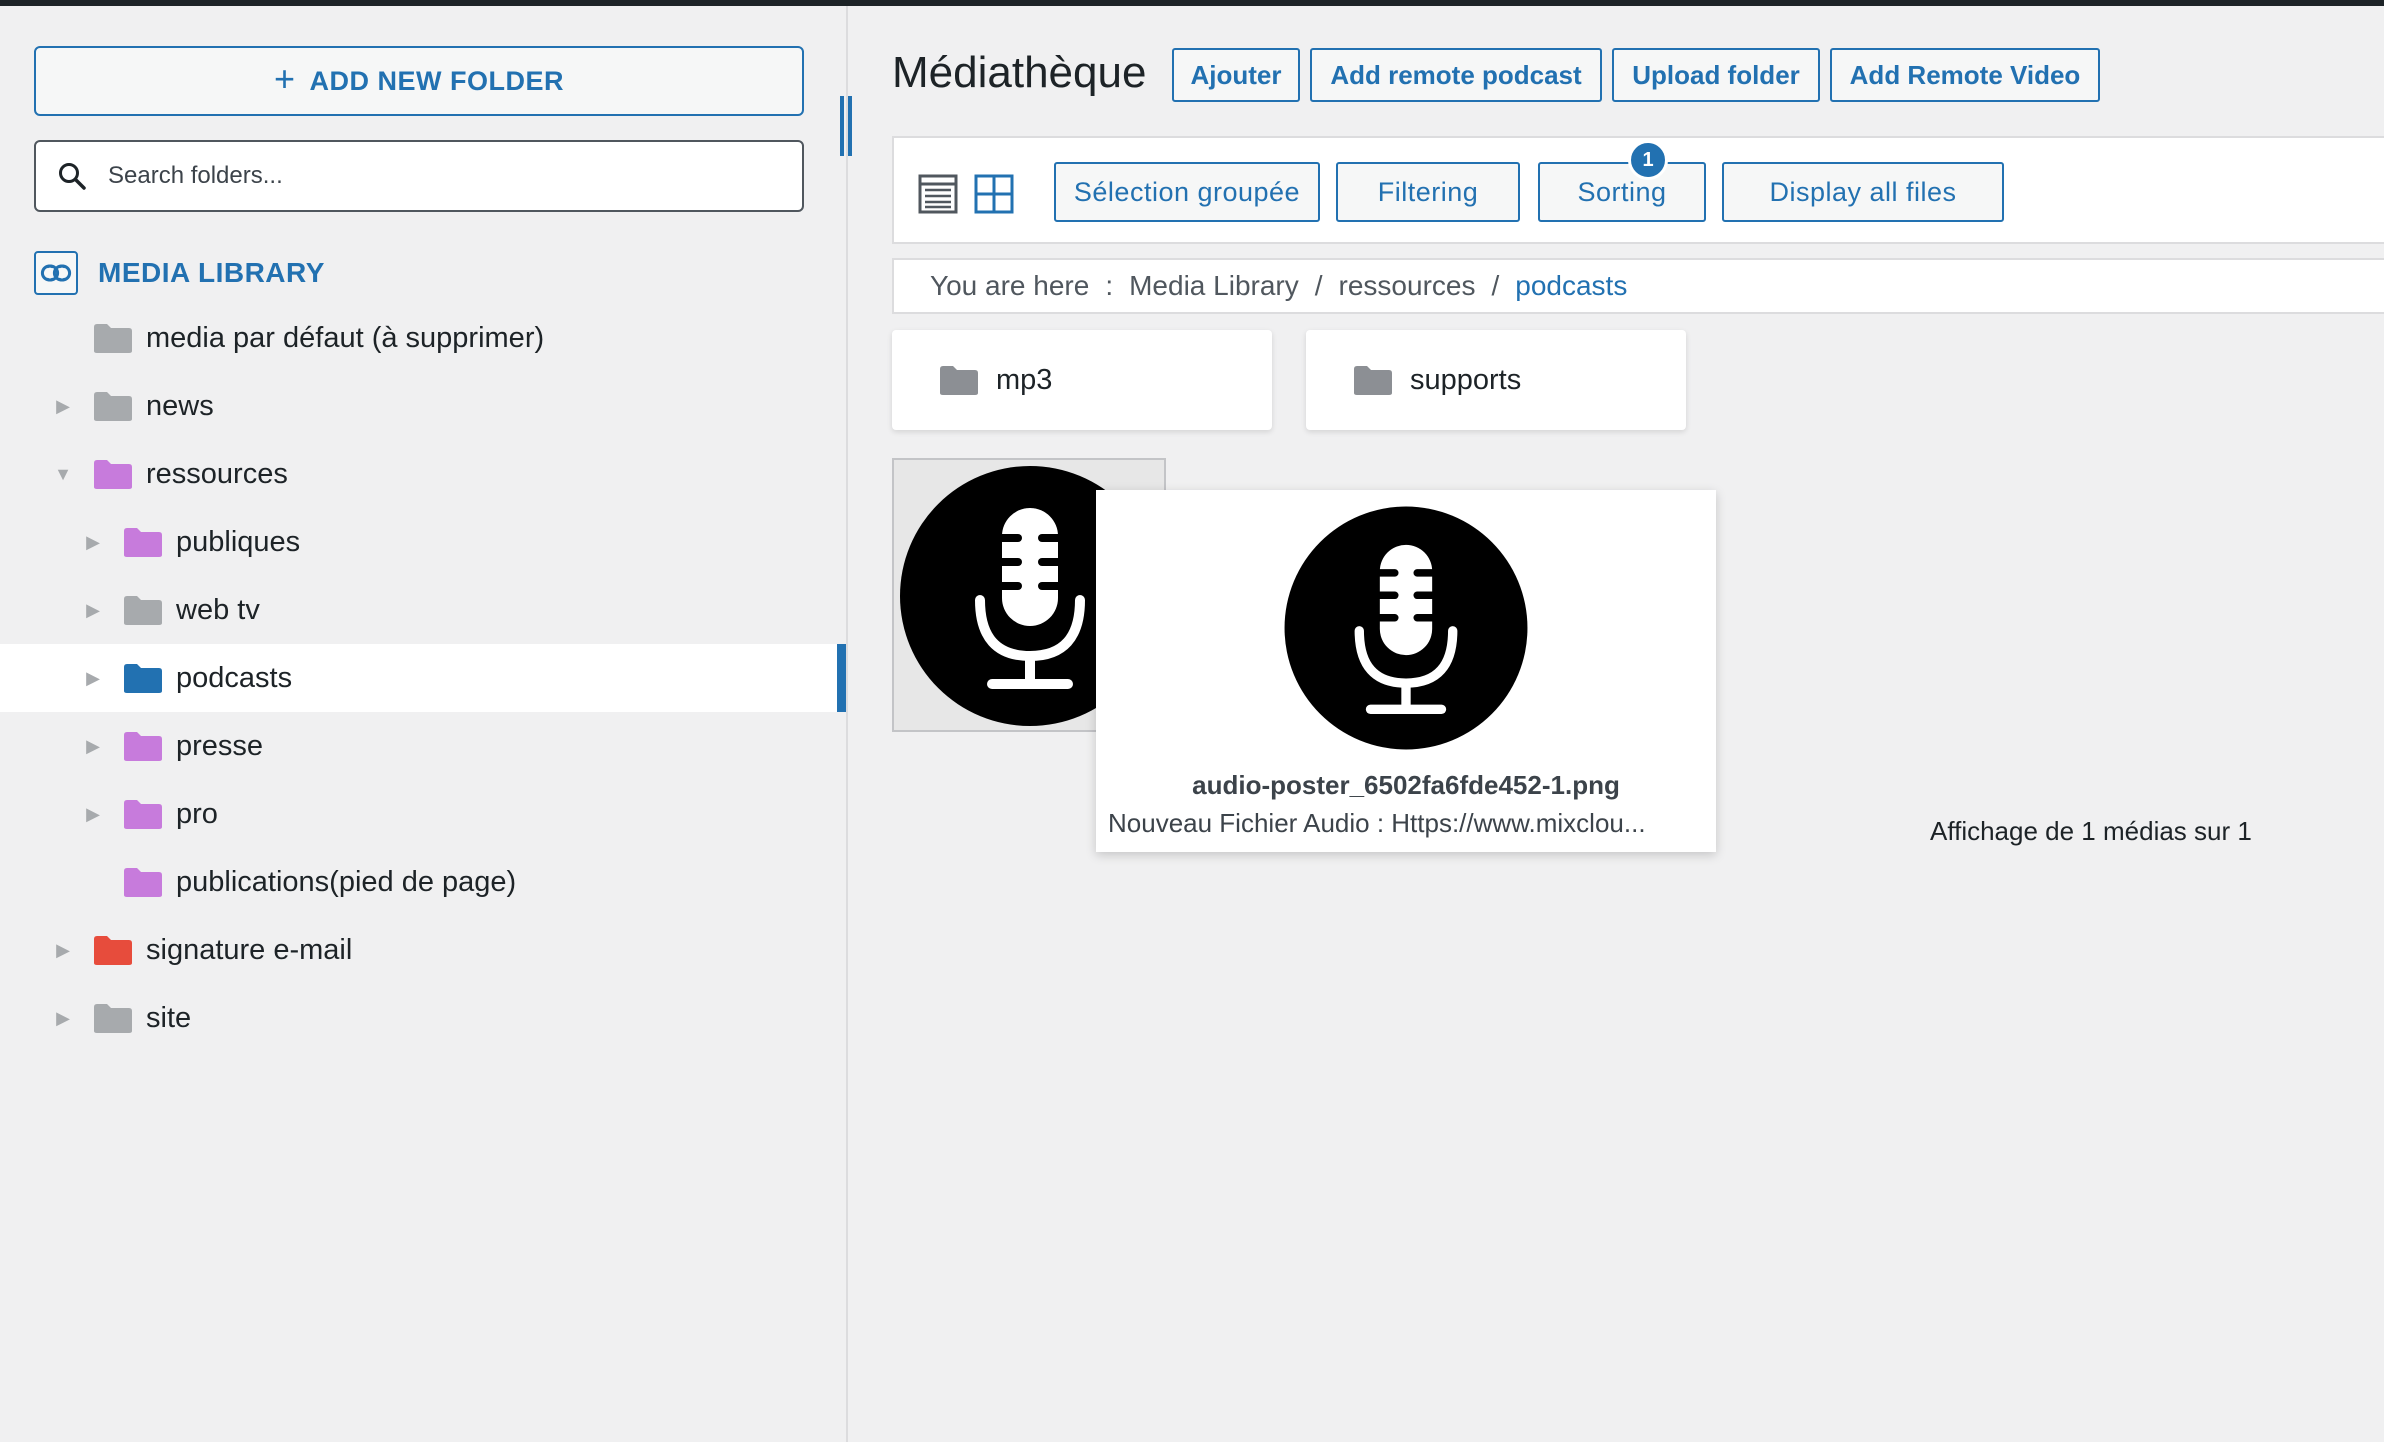 This screenshot has height=1442, width=2384. What do you see at coordinates (72, 176) in the screenshot?
I see `search-icon` at bounding box center [72, 176].